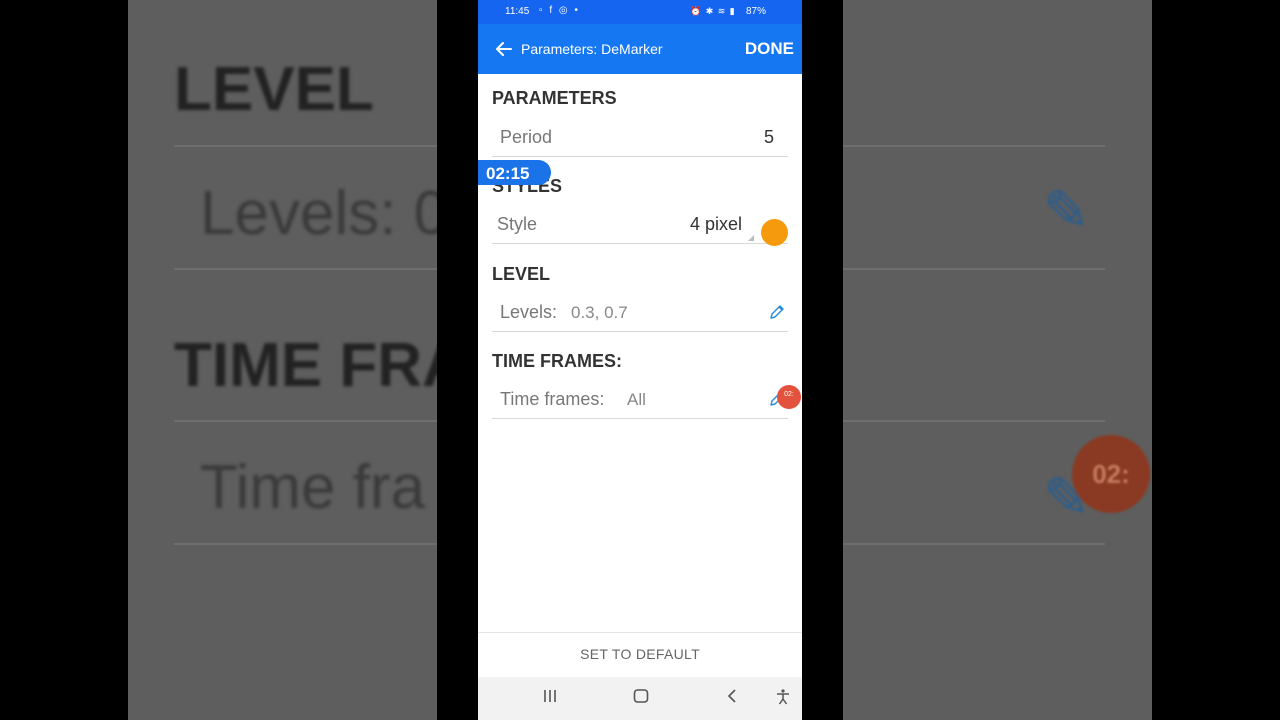 The width and height of the screenshot is (1280, 720). What do you see at coordinates (592, 49) in the screenshot?
I see `page-title: Parameters: DeMarker` at bounding box center [592, 49].